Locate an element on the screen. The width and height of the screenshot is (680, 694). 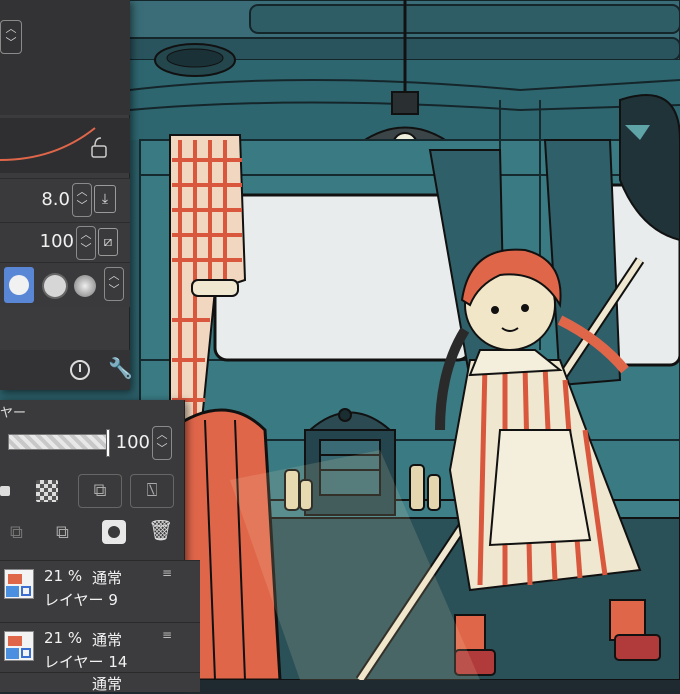
lock-transparent-icon is located at coordinates (47, 491).